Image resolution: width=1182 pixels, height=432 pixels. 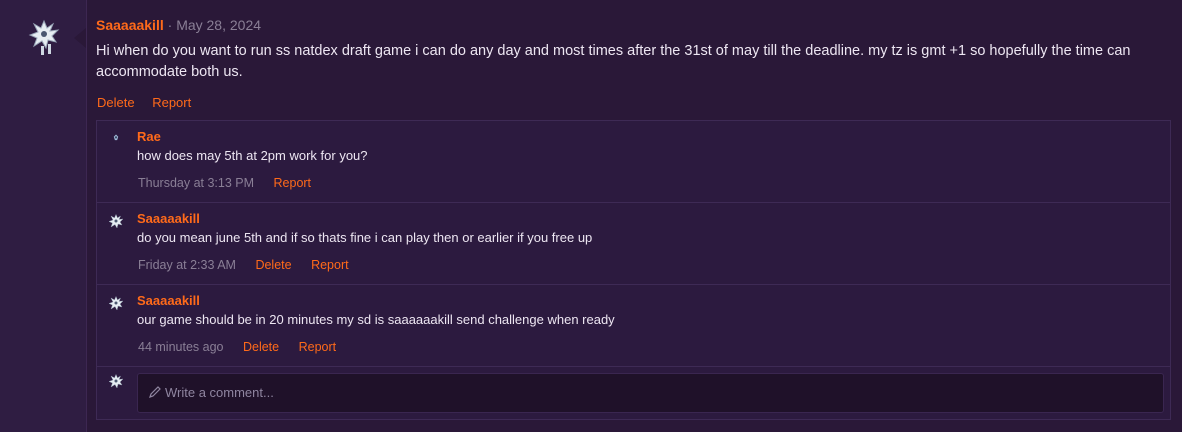 I want to click on comment-meta: Thursday at 3:13 PM Report, so click(x=232, y=183).